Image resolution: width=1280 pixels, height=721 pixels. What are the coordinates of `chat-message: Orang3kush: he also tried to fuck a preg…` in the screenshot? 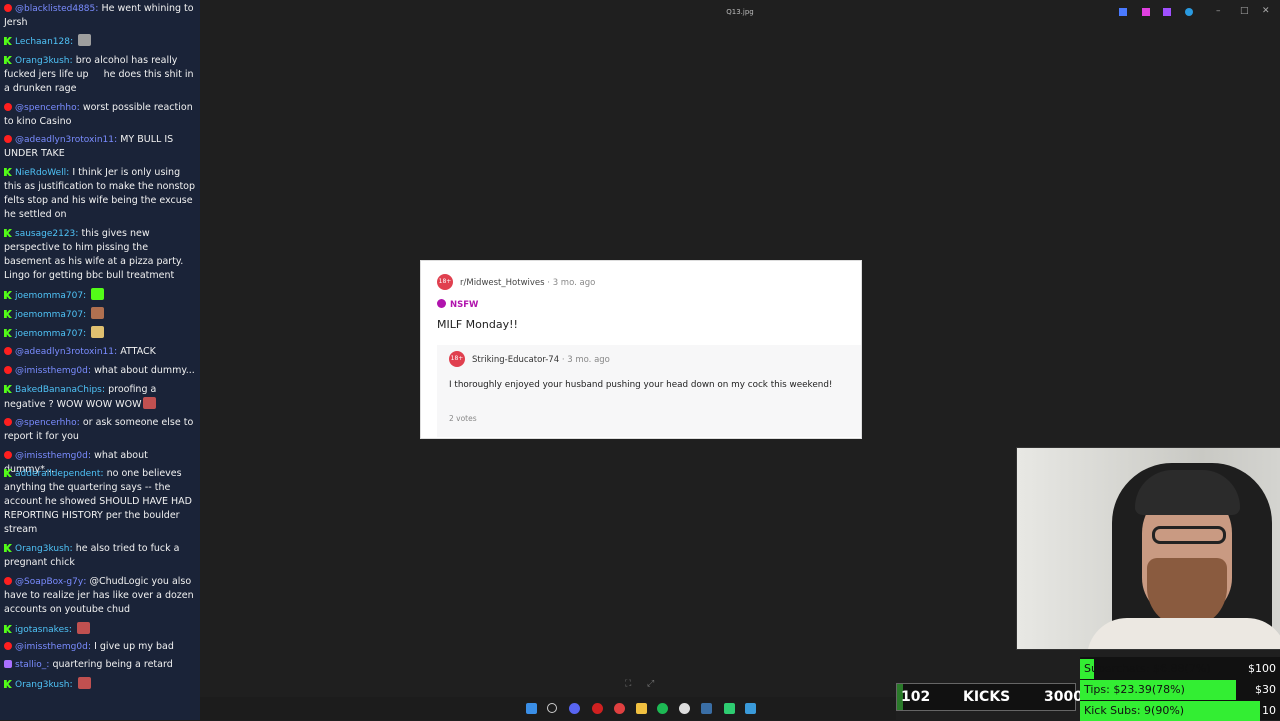 It's located at (92, 555).